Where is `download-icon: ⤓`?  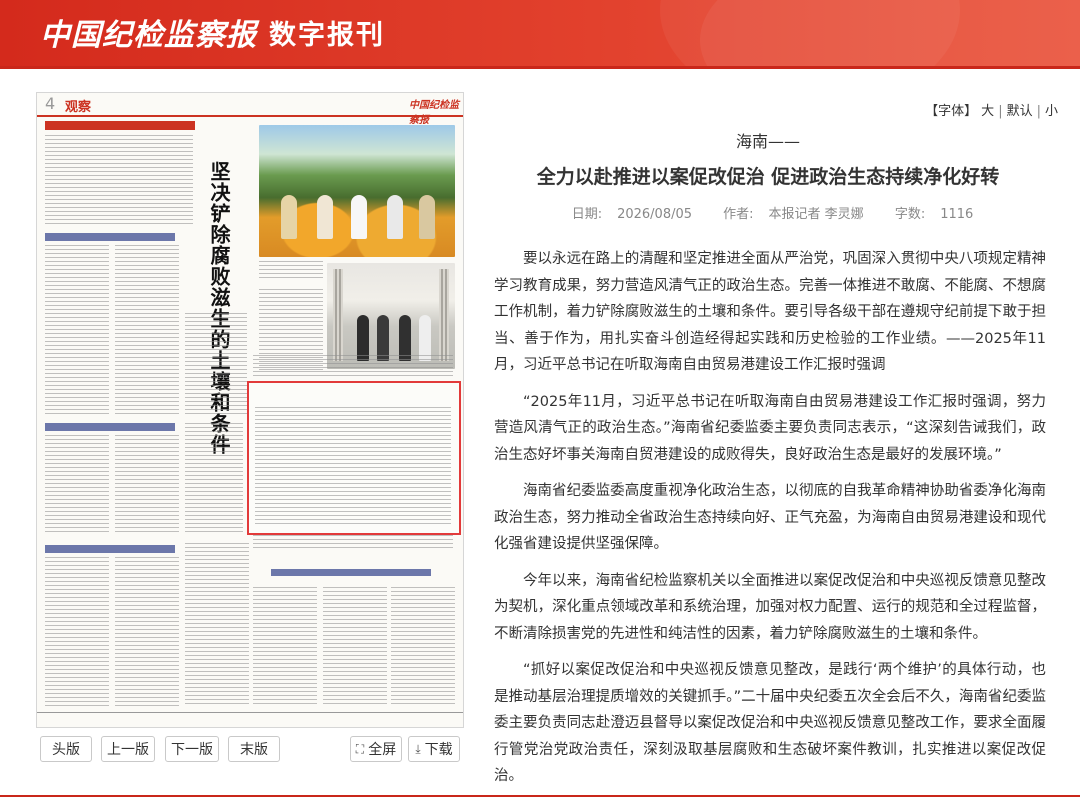 download-icon: ⤓ is located at coordinates (418, 748).